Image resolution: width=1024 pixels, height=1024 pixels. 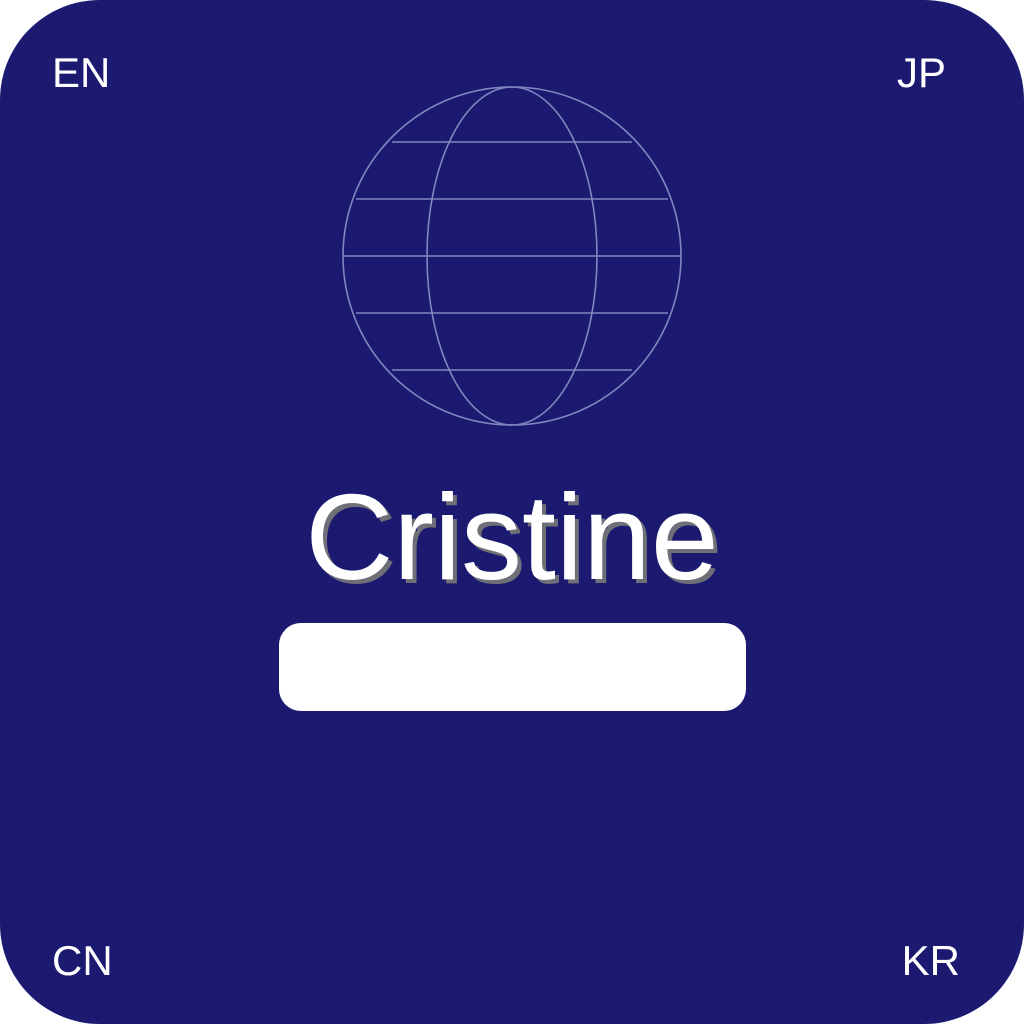 What do you see at coordinates (921, 73) in the screenshot?
I see `language-label-jp: JP` at bounding box center [921, 73].